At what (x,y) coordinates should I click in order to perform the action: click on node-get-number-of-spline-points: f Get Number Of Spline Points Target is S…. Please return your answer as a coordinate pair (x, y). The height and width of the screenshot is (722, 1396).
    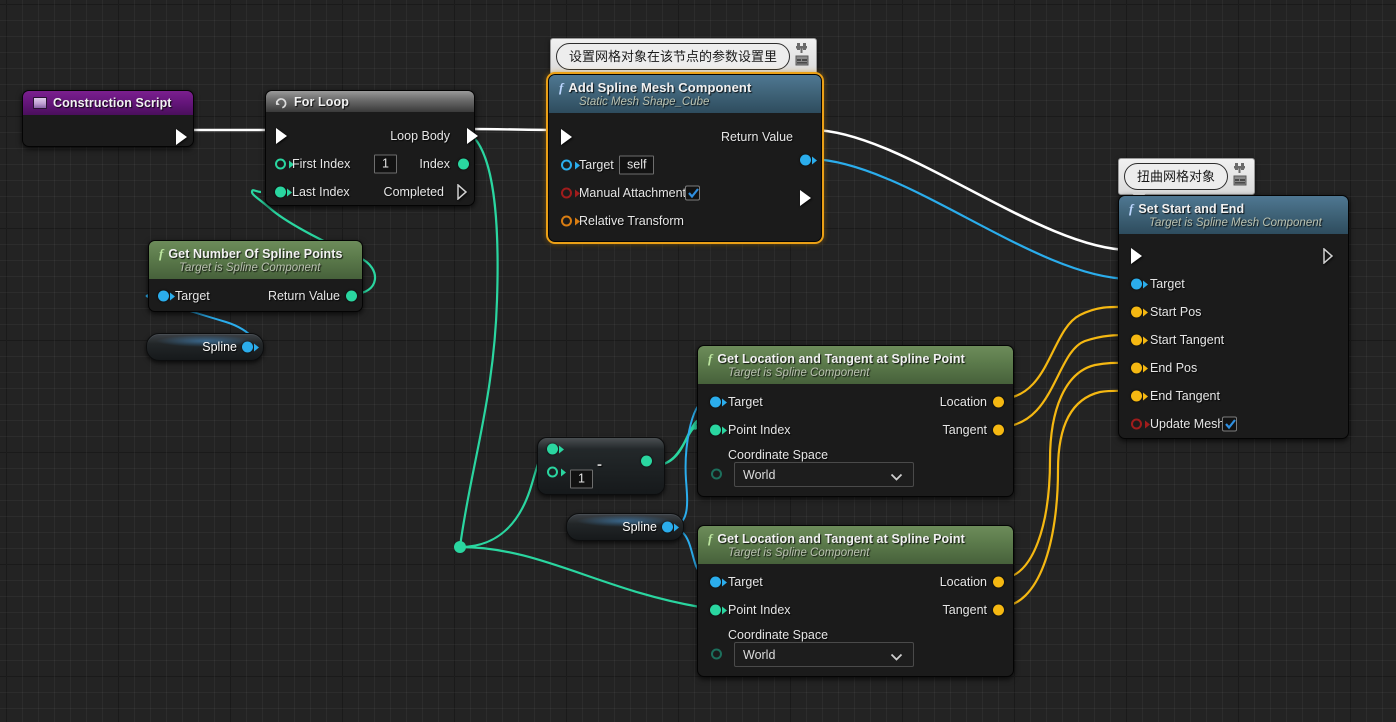
    Looking at the image, I should click on (255, 276).